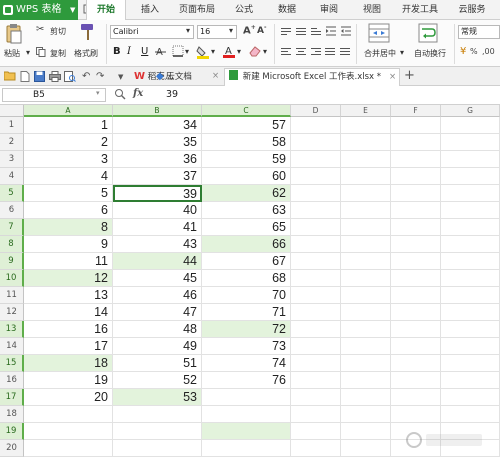  What do you see at coordinates (416, 159) in the screenshot?
I see `cell-f3` at bounding box center [416, 159].